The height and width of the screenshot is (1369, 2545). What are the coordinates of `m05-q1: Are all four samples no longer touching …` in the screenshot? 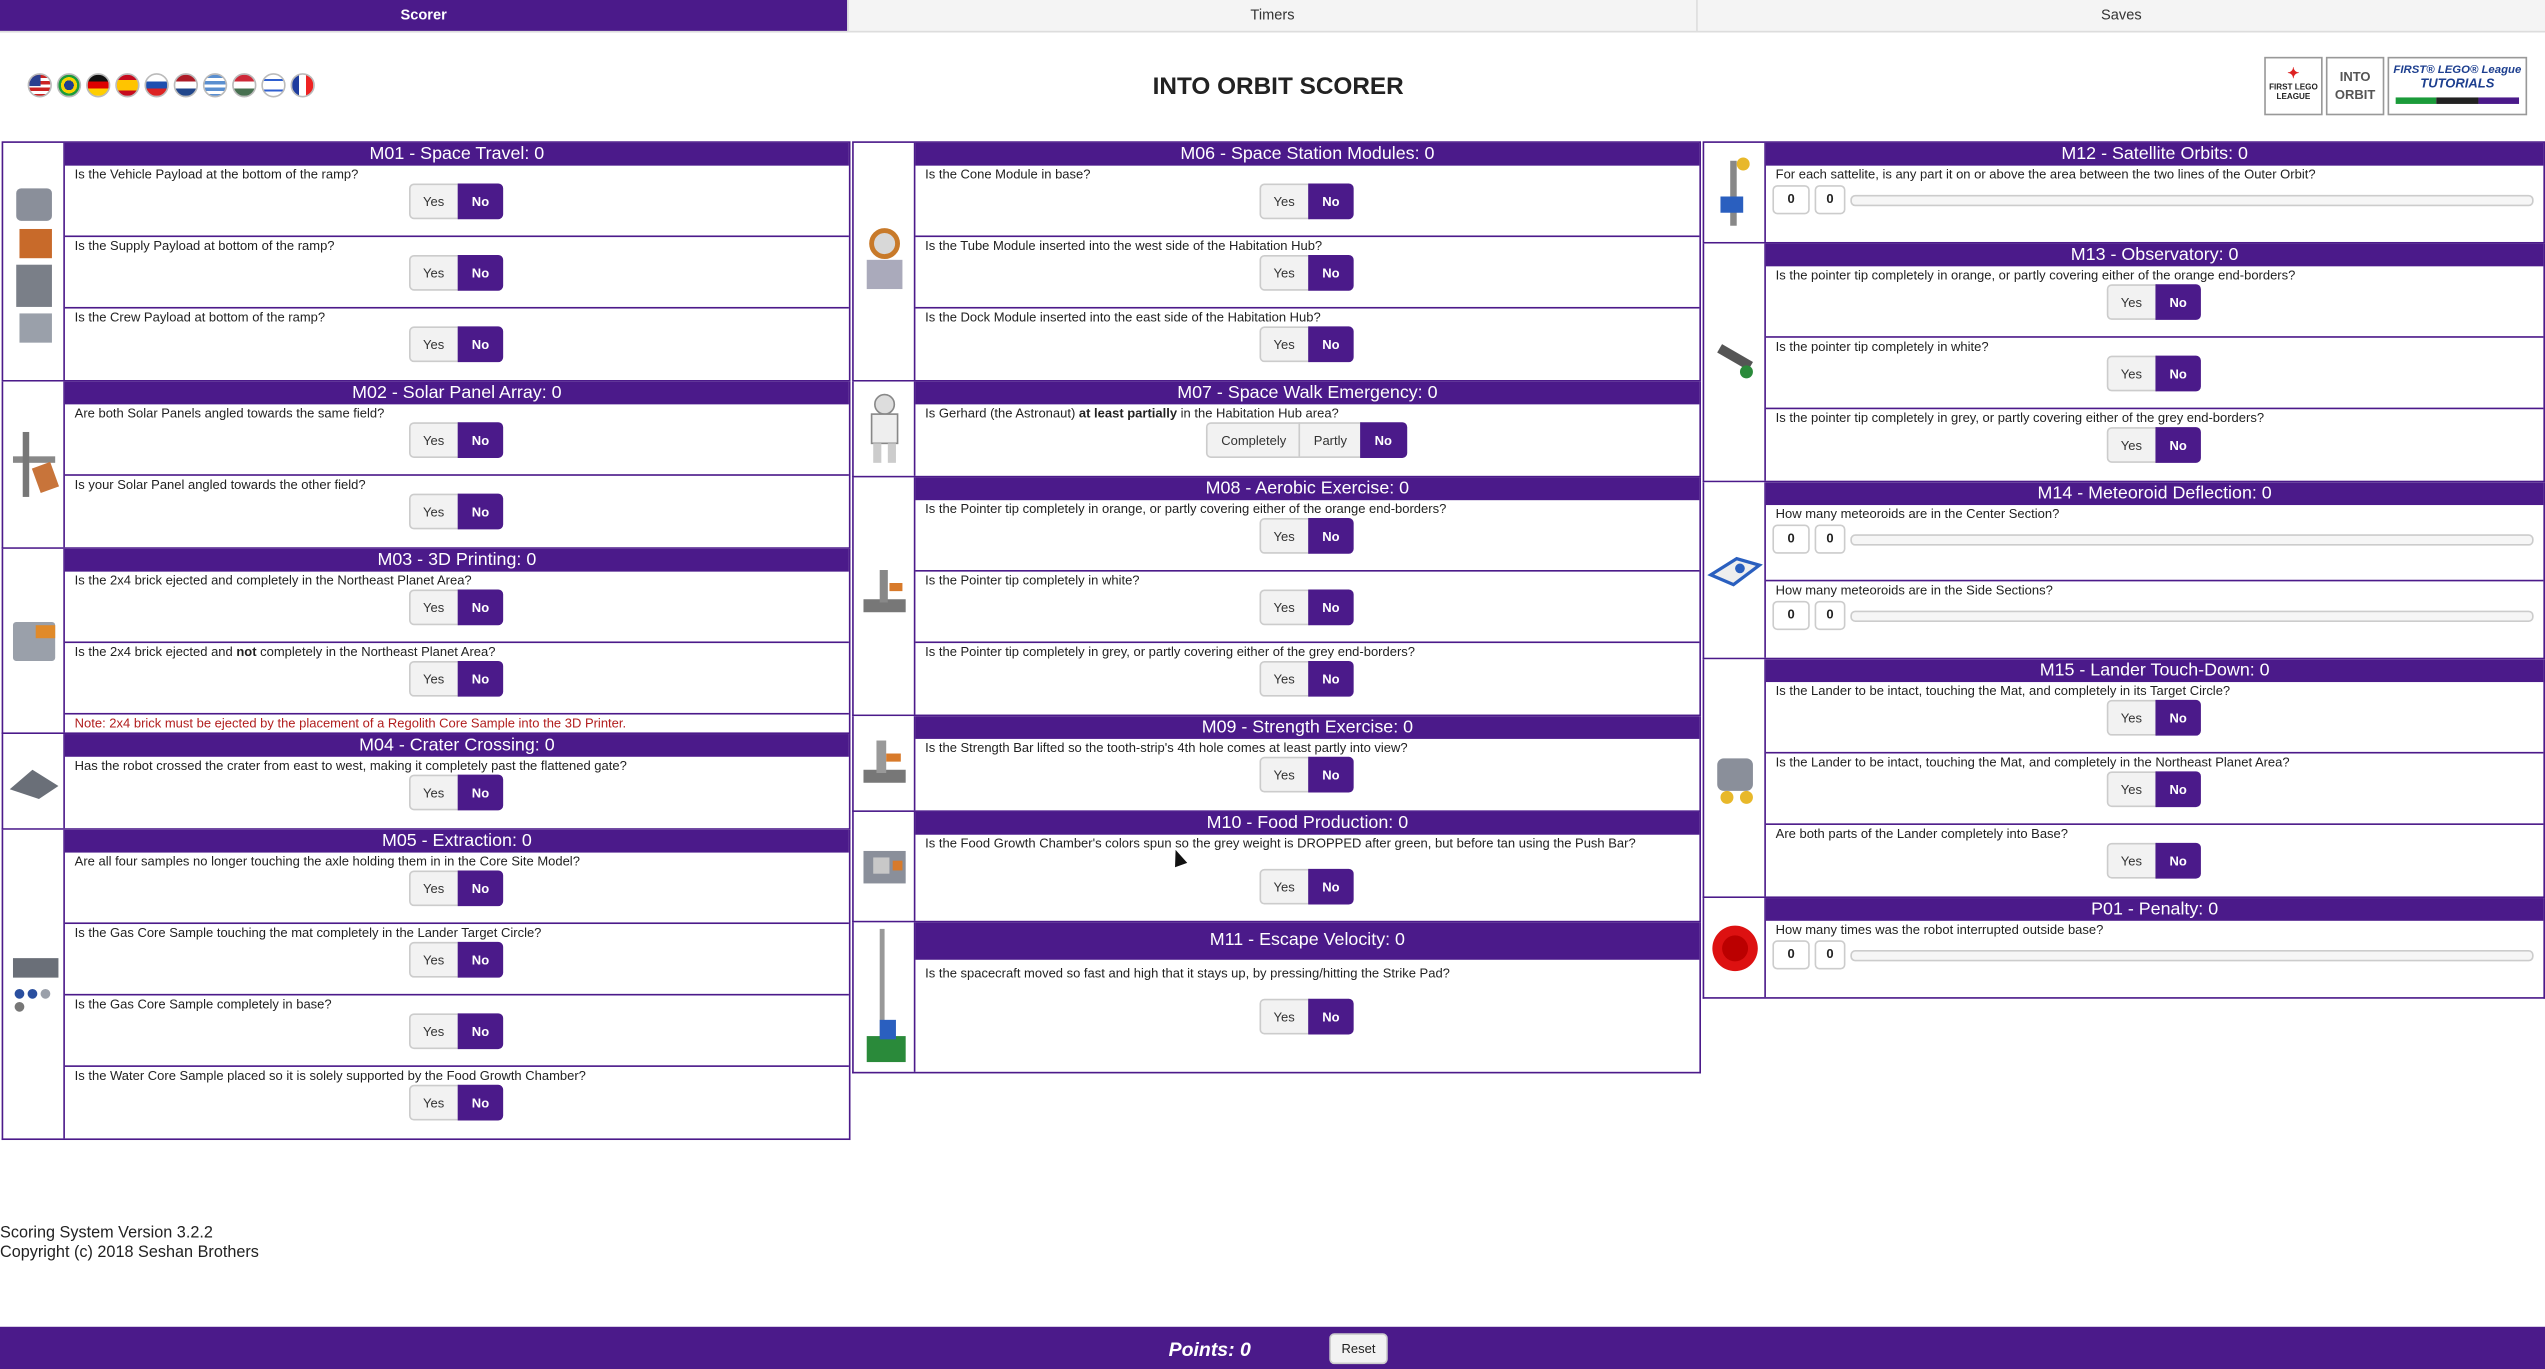 It's located at (456, 889).